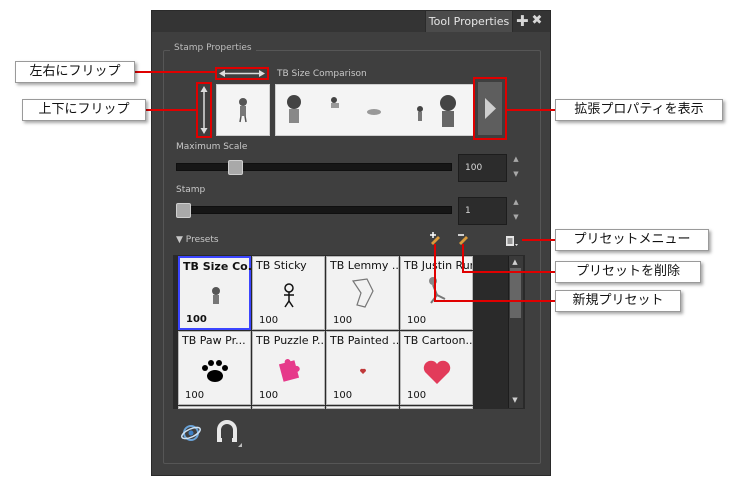 This screenshot has height=485, width=746. I want to click on presets-toggle: ▼ Presets, so click(197, 240).